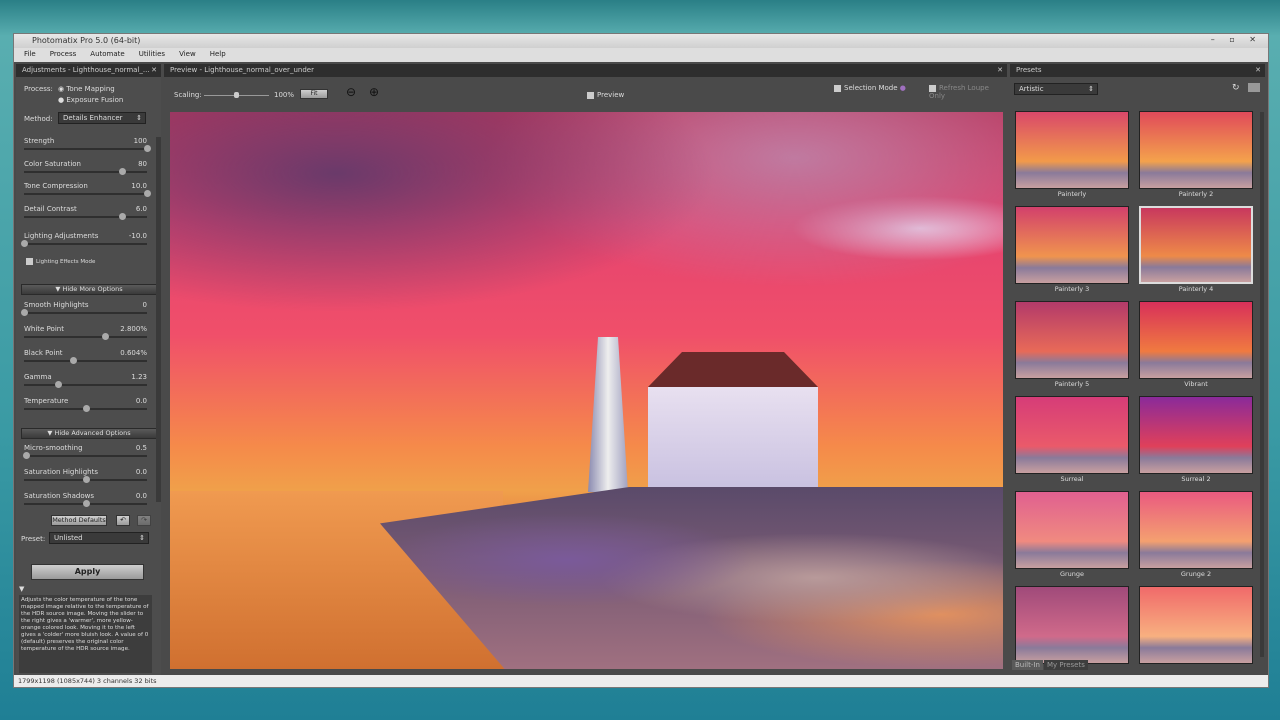  What do you see at coordinates (605, 95) in the screenshot?
I see `preview-checkbox: Preview` at bounding box center [605, 95].